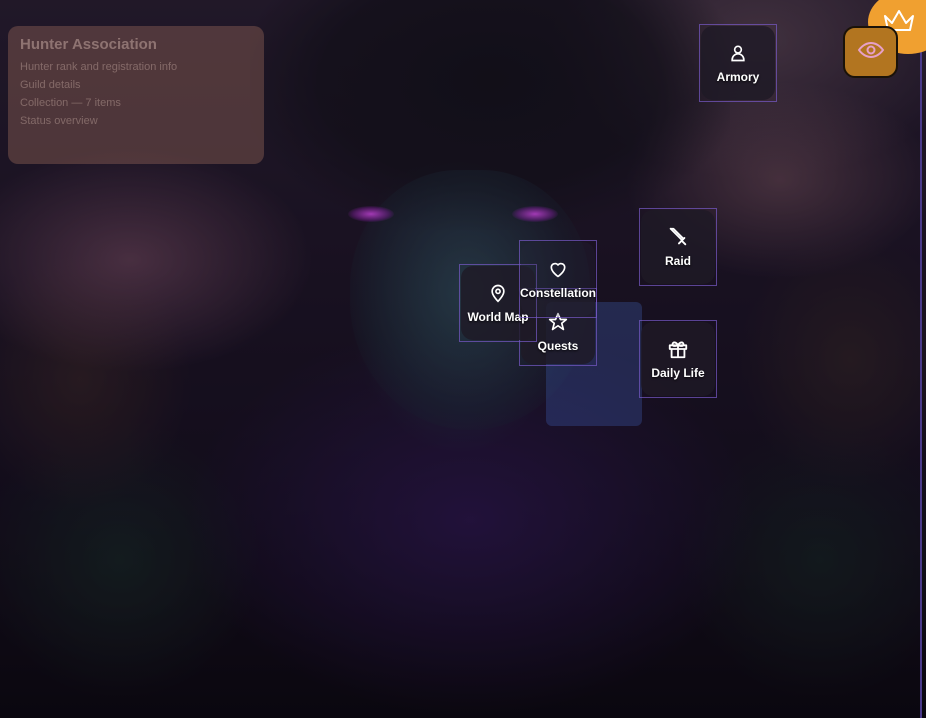 This screenshot has height=718, width=926. I want to click on hunter-card-line: Guild details, so click(50, 85).